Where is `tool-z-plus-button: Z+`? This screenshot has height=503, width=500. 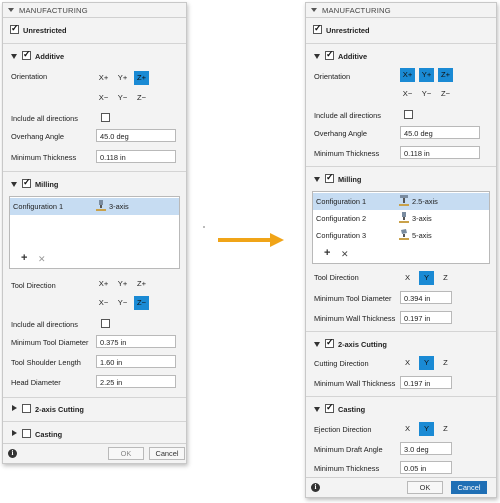
tool-z-plus-button: Z+ is located at coordinates (141, 284).